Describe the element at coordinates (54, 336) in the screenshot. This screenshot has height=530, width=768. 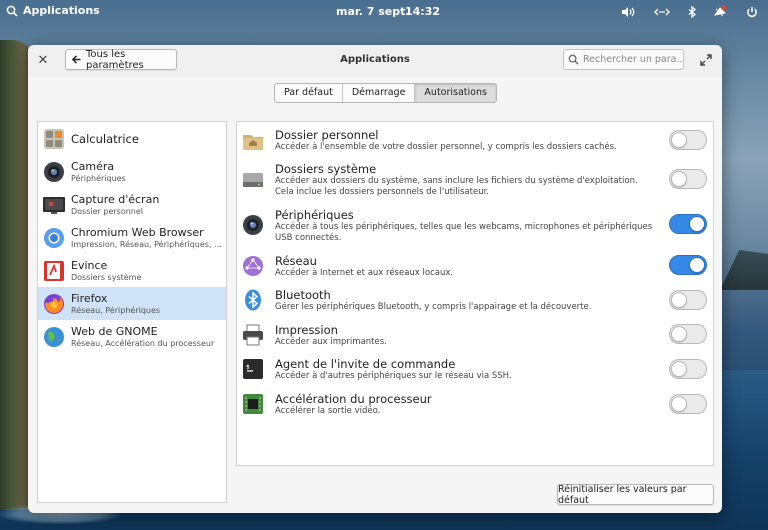
I see `gnome-web-icon` at that location.